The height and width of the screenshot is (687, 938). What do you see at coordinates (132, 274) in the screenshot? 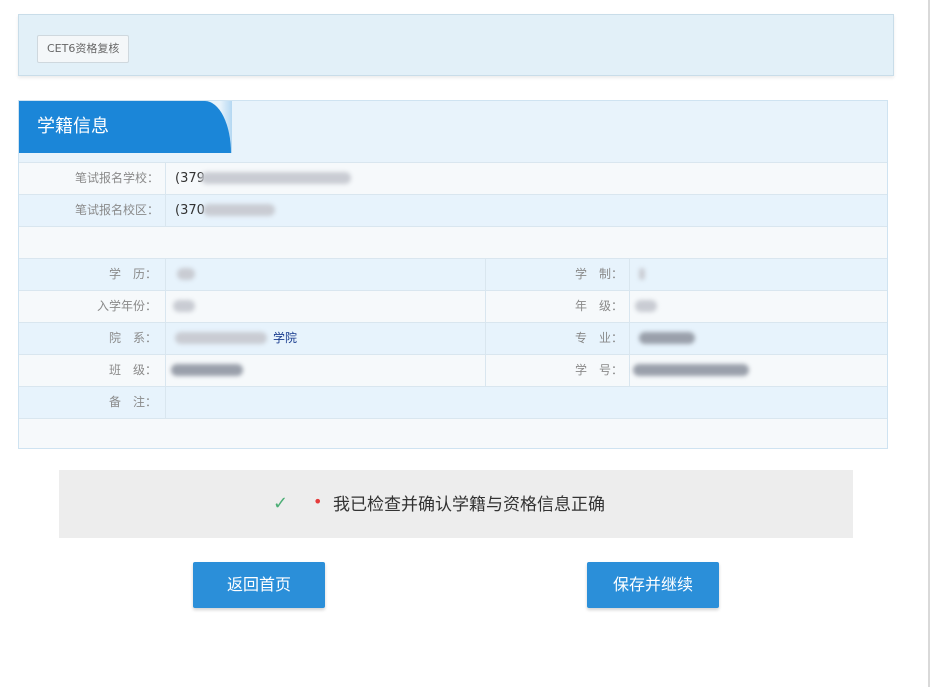
I see `education-label: 学 历：` at bounding box center [132, 274].